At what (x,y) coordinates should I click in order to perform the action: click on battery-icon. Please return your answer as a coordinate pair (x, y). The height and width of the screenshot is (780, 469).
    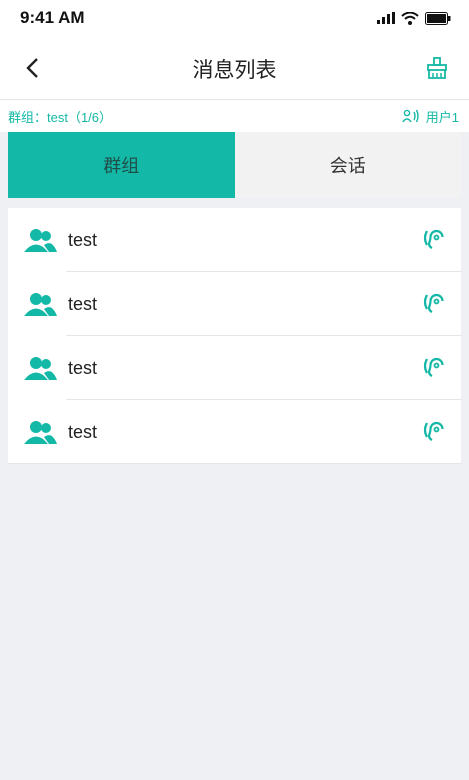
    Looking at the image, I should click on (438, 18).